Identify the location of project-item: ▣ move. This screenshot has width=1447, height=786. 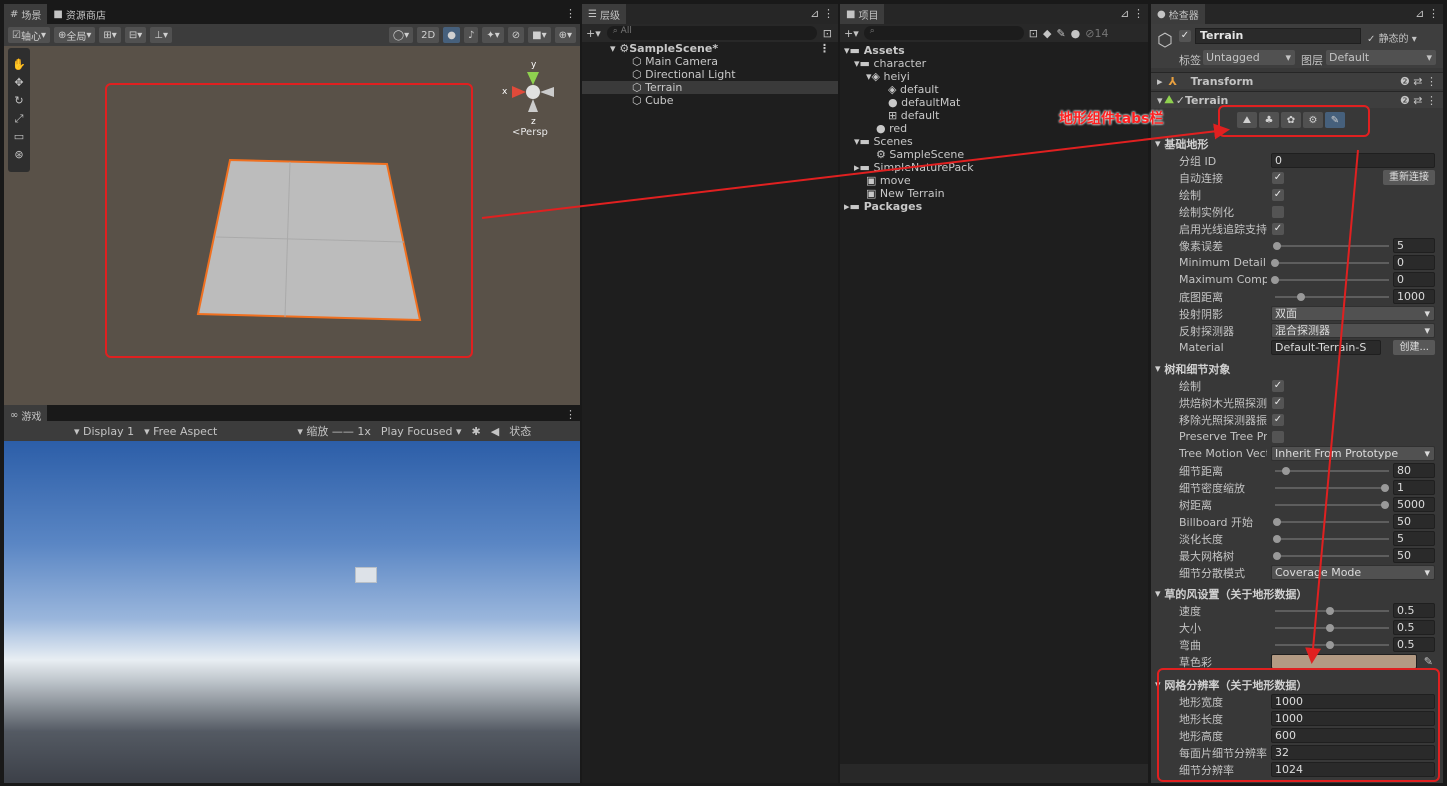
(994, 180).